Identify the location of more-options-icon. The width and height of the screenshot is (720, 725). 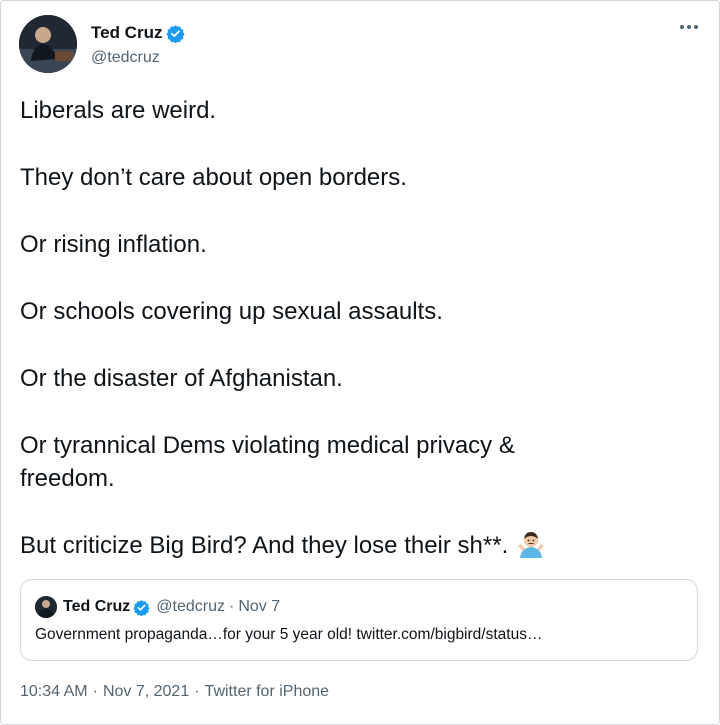
(689, 27).